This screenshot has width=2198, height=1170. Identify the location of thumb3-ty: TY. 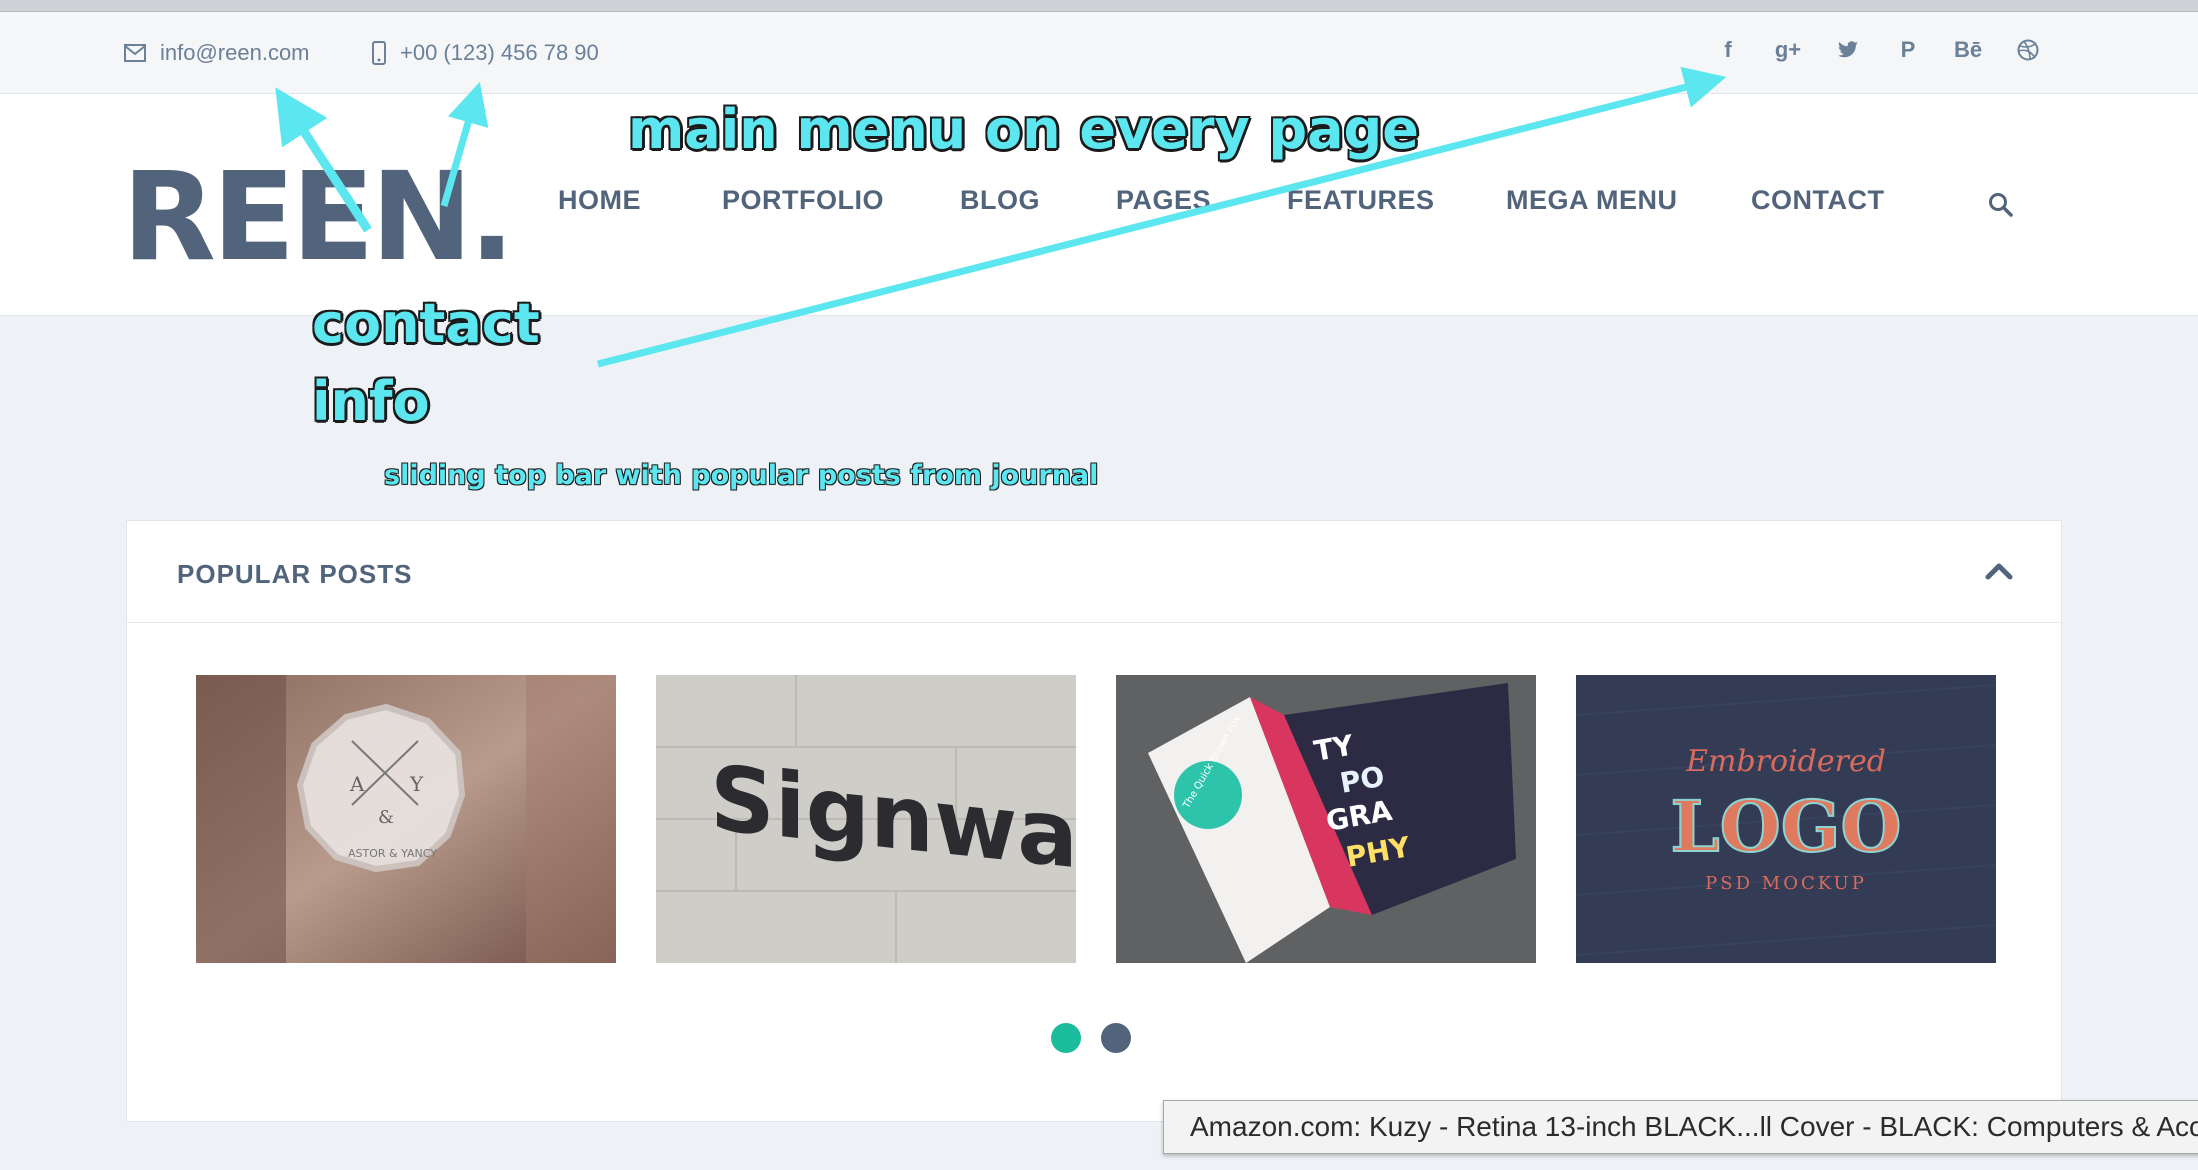
(1333, 747).